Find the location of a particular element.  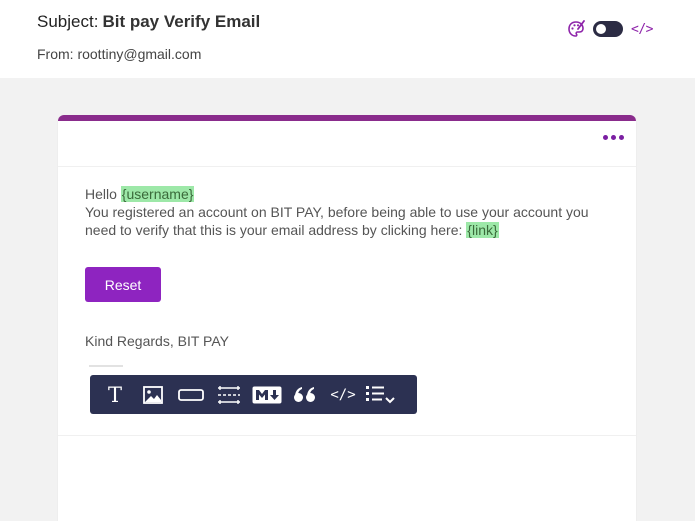

toggle-switch-icon is located at coordinates (608, 29).